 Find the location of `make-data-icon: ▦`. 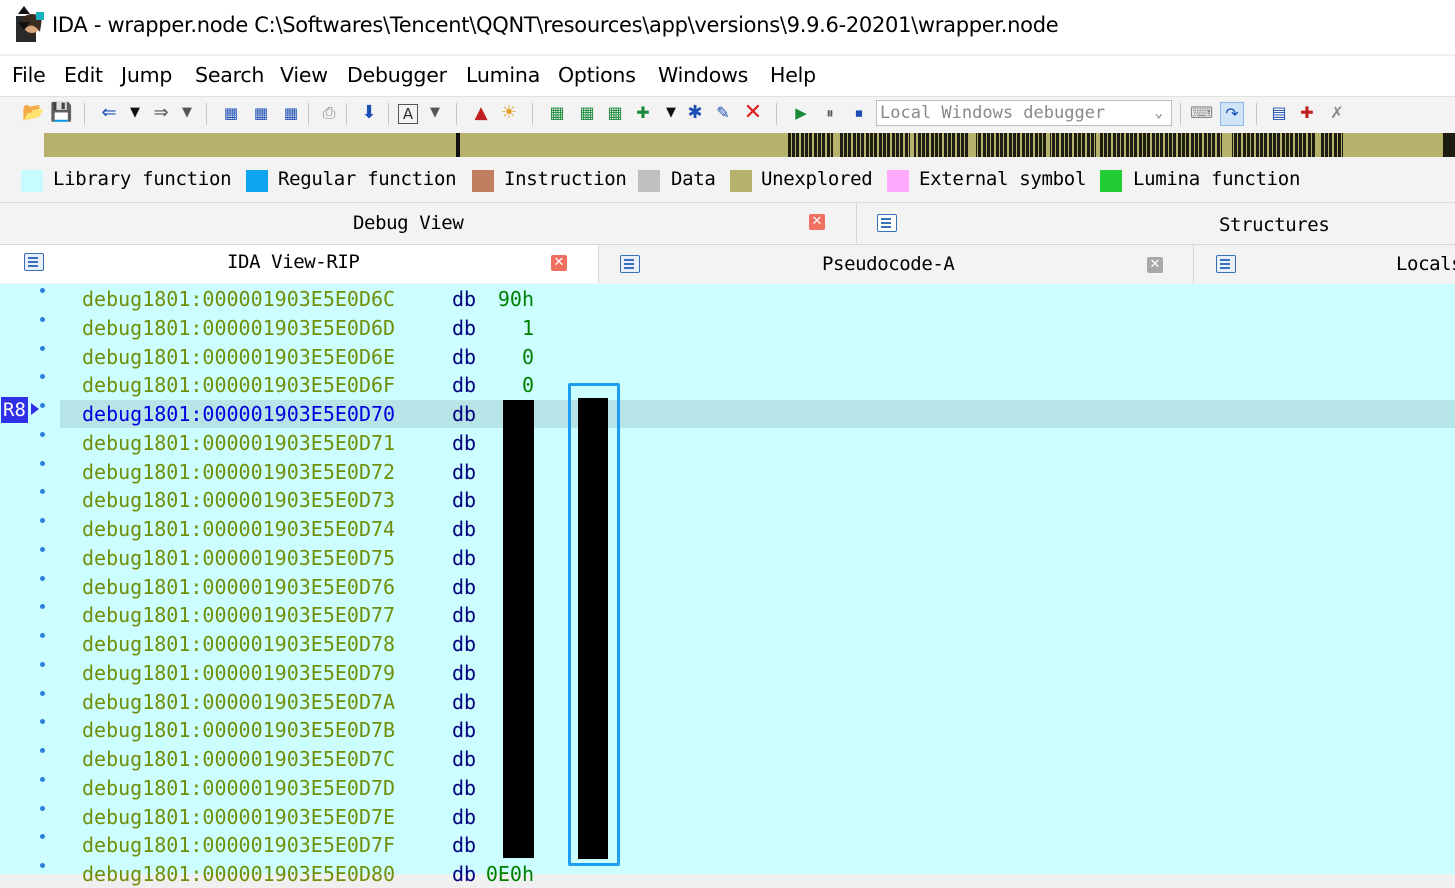

make-data-icon: ▦ is located at coordinates (587, 113).